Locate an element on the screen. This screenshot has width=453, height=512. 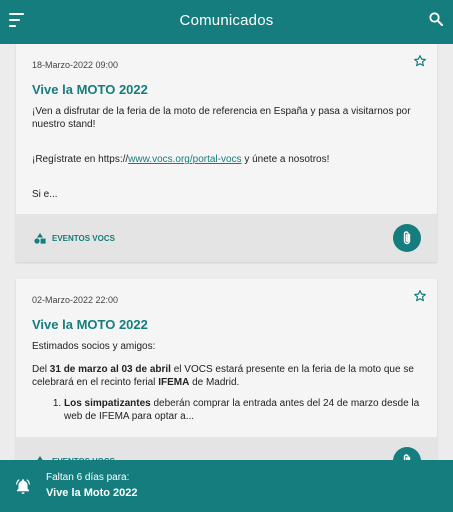
bell-icon is located at coordinates (23, 486).